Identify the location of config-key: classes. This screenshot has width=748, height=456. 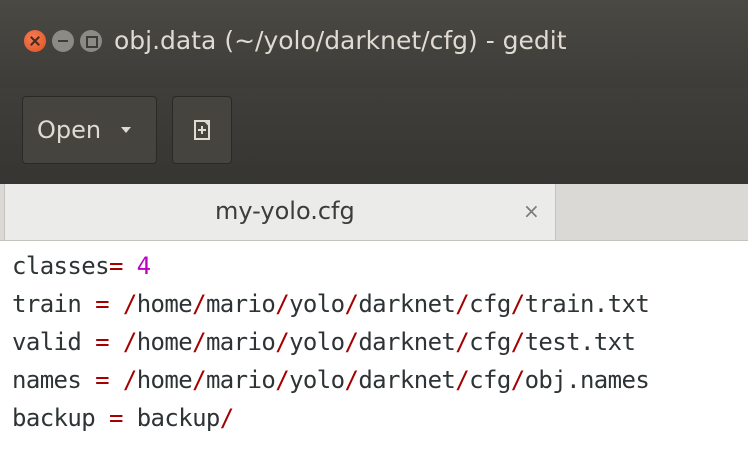
(61, 266).